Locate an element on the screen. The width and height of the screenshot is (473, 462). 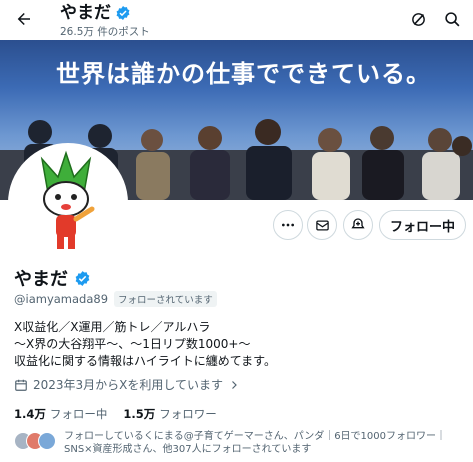
more-button is located at coordinates (288, 225).